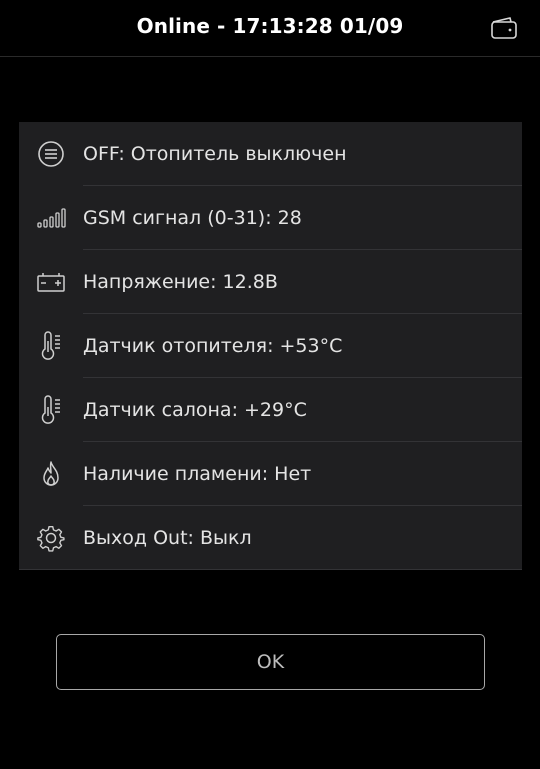 The image size is (540, 769). What do you see at coordinates (192, 218) in the screenshot?
I see `status-label: GSM сигнал (0-31): 28` at bounding box center [192, 218].